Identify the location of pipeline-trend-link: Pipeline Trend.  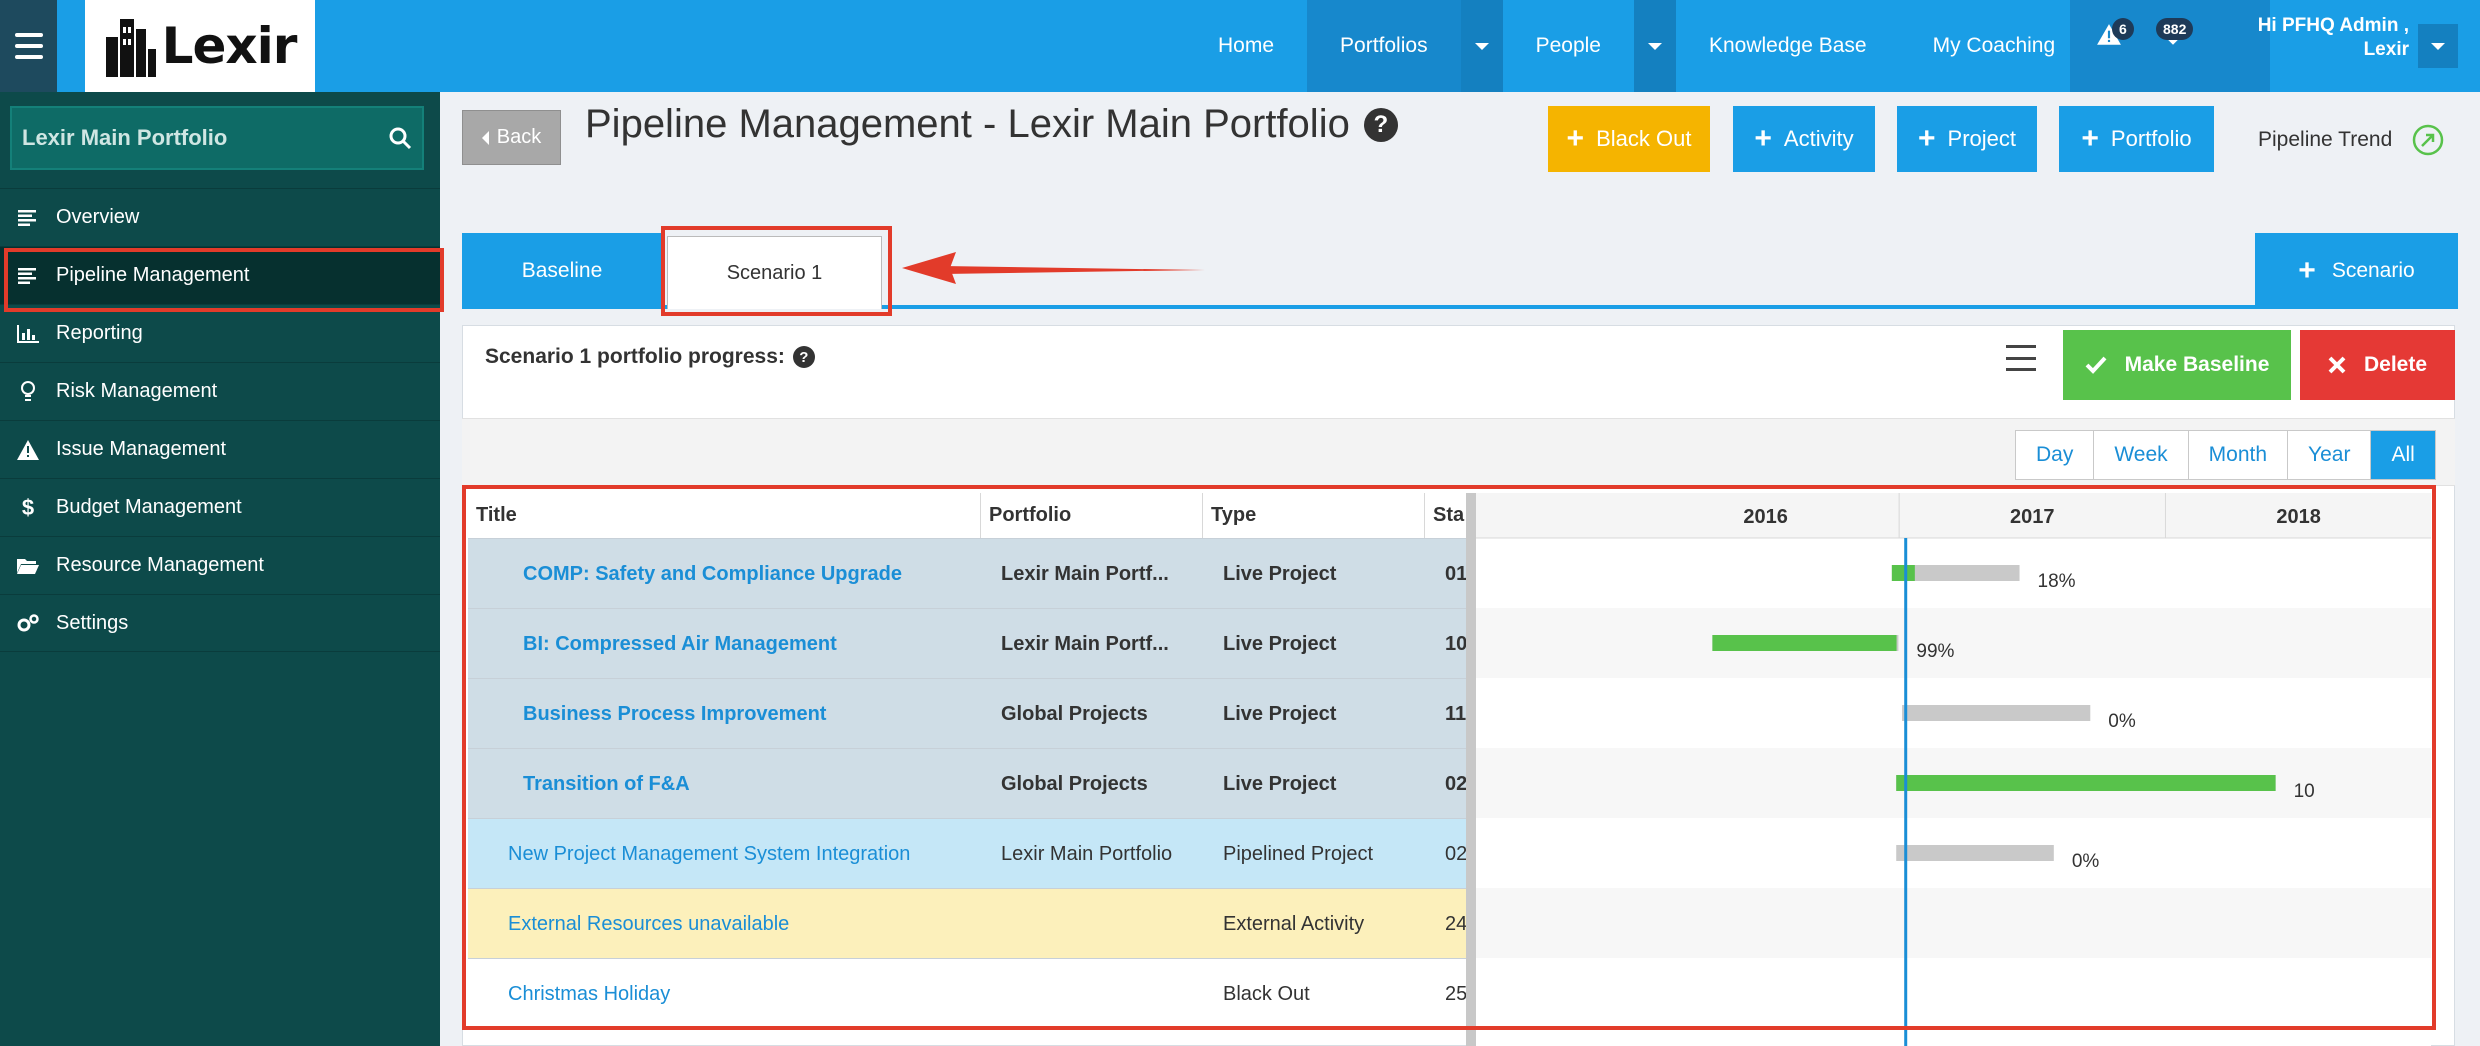
(2351, 140).